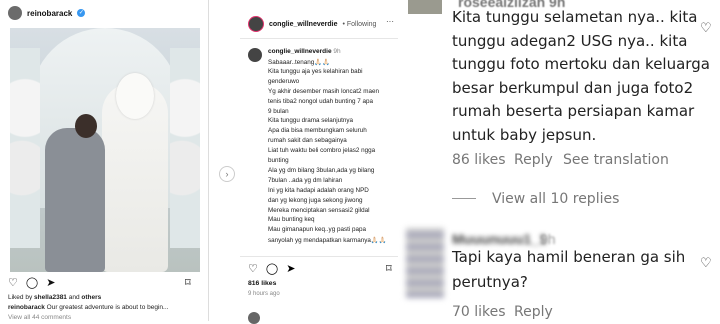 The height and width of the screenshot is (324, 720). What do you see at coordinates (278, 160) in the screenshot?
I see `comment-line: bunting` at bounding box center [278, 160].